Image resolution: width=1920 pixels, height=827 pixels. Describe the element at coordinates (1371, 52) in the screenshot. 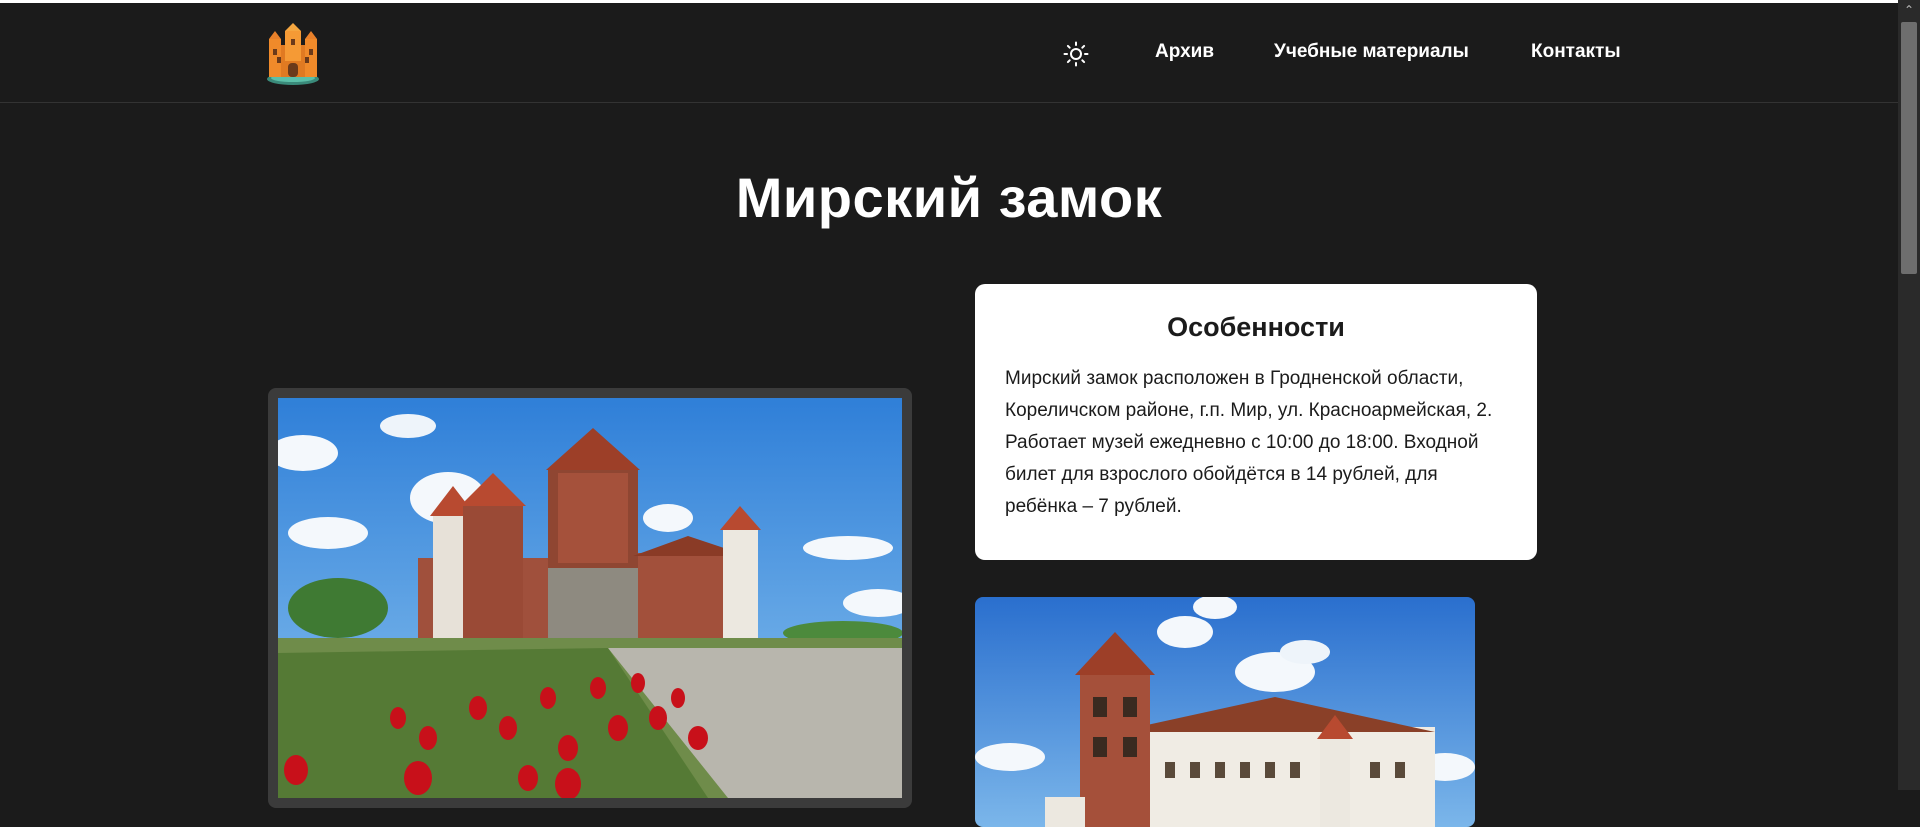

I see `nav-study-materials-link: Учебные материалы` at that location.